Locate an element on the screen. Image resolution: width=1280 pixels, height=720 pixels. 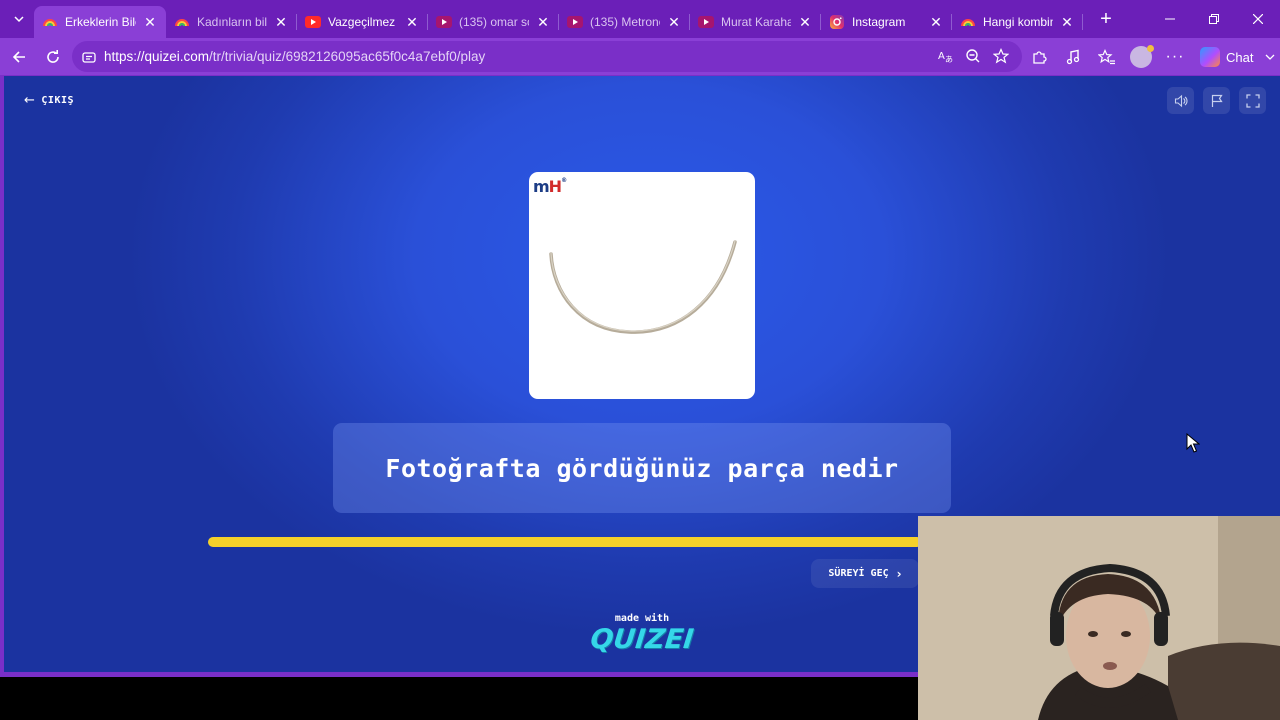
exit-button: ← ÇIKIŞ is located at coordinates (49, 100).